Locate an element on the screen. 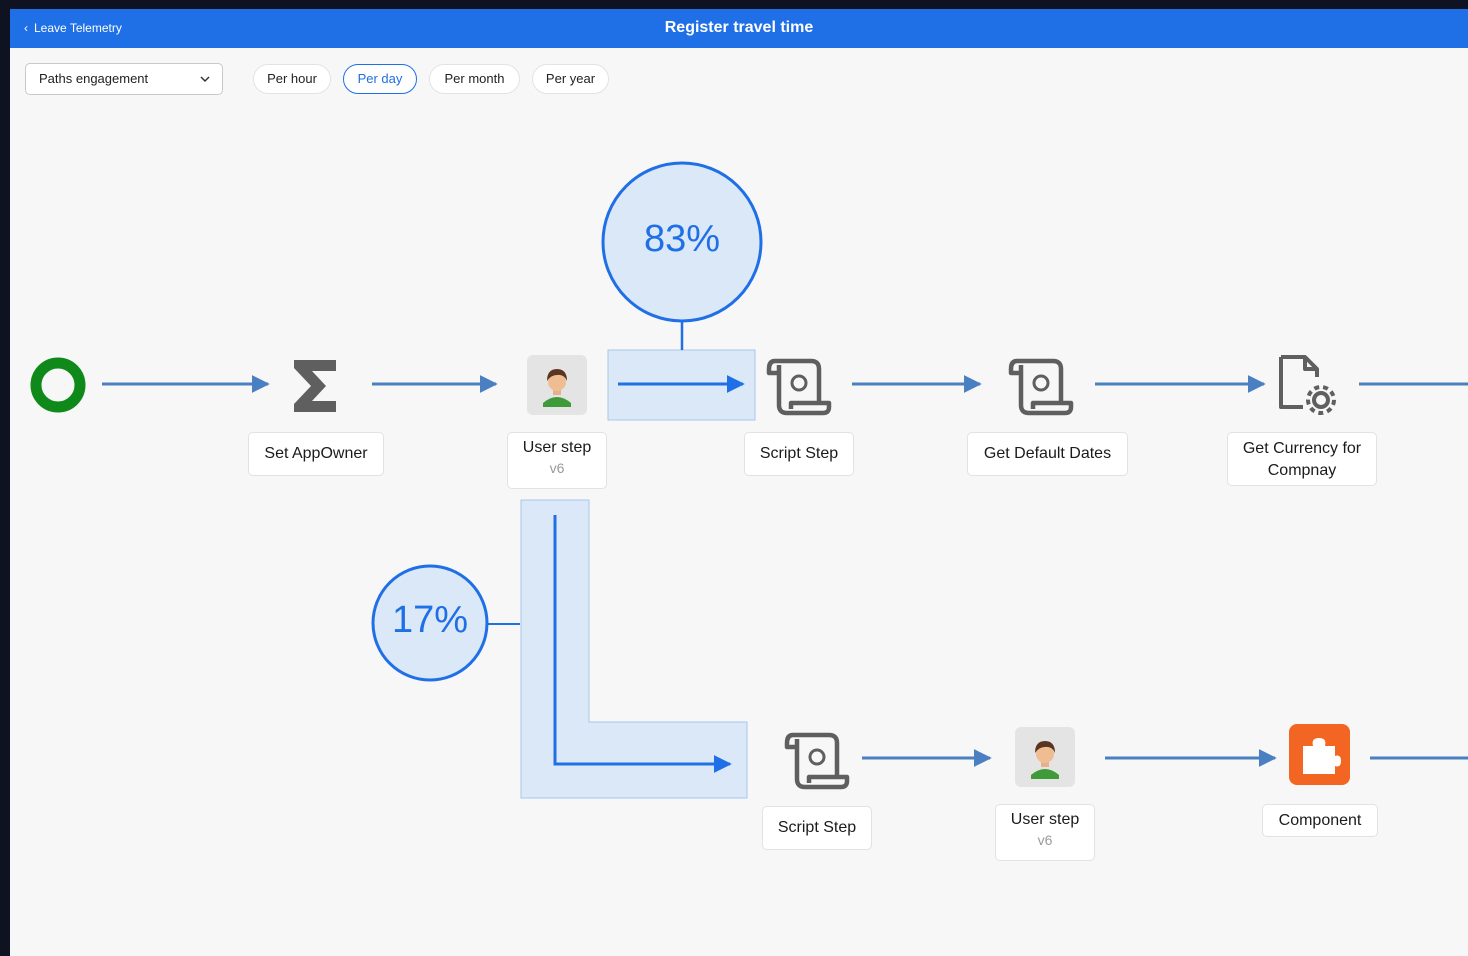 This screenshot has height=956, width=1468. node-user-step-2-name: User step is located at coordinates (1045, 819).